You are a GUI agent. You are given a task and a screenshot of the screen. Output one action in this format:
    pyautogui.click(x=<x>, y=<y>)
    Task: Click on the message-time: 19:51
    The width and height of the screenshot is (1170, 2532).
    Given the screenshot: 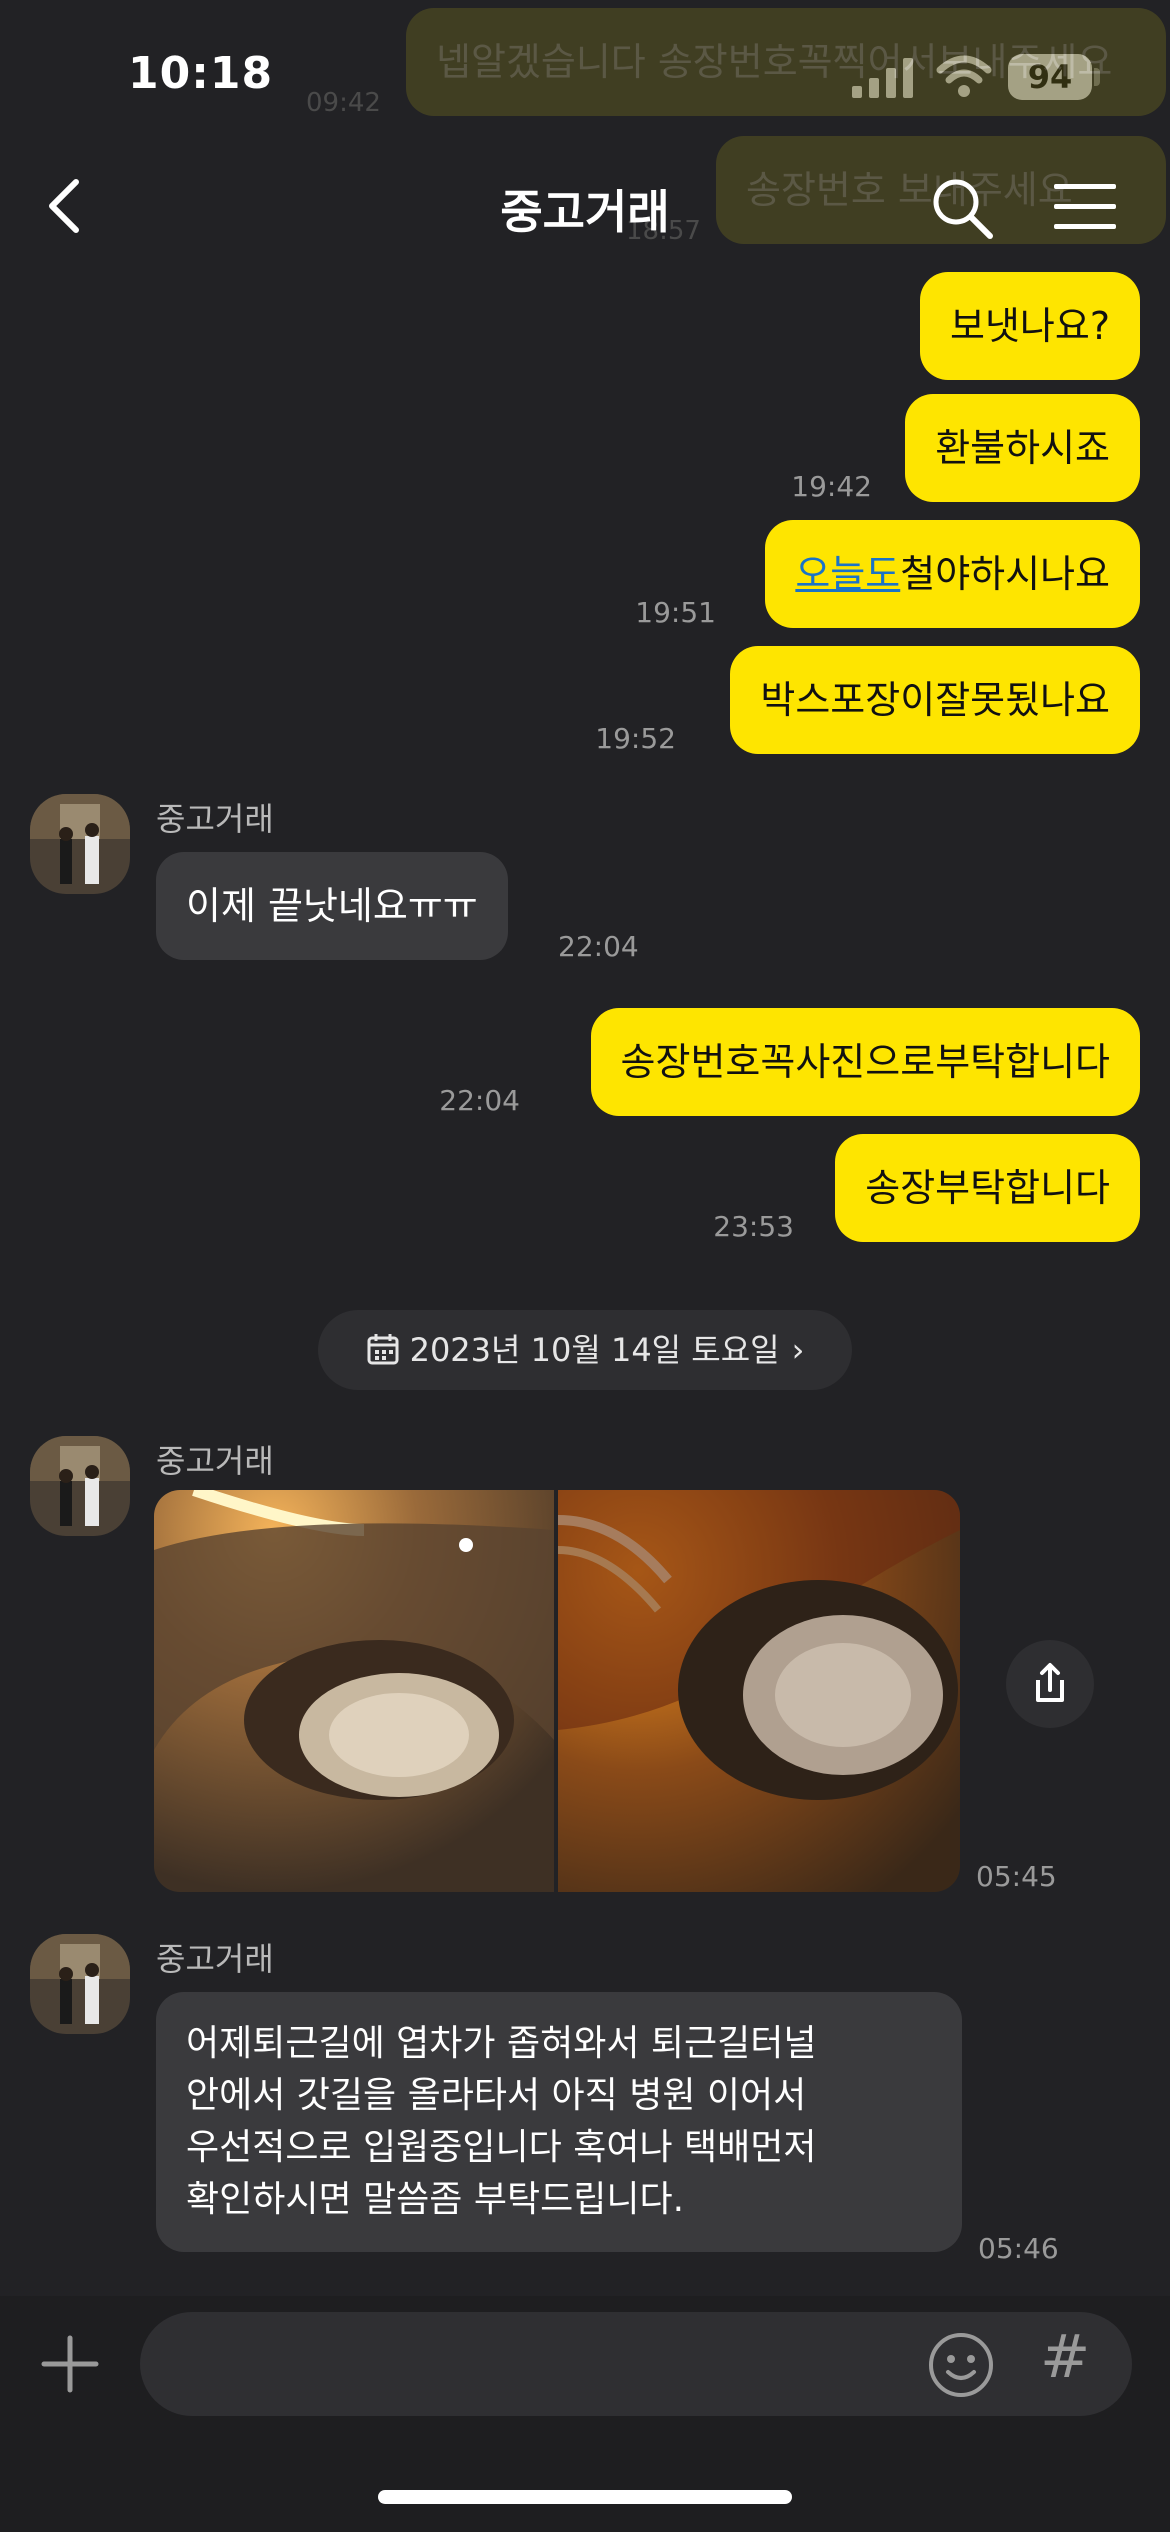 What is the action you would take?
    pyautogui.click(x=675, y=612)
    